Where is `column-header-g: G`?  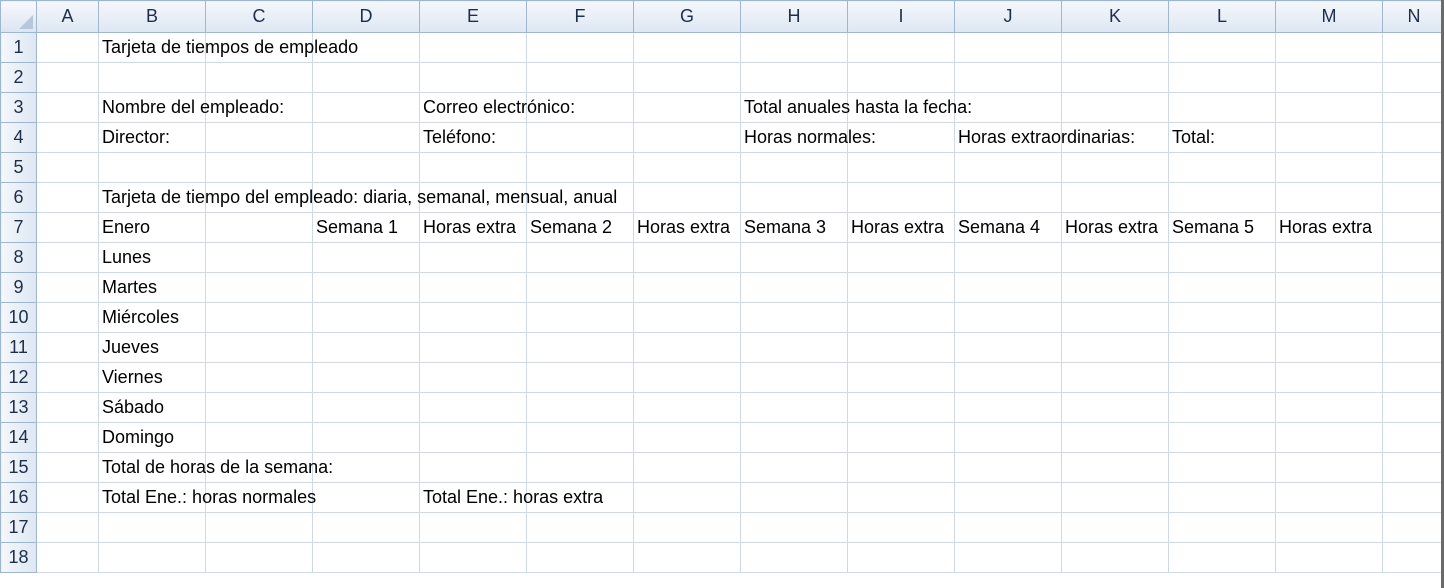 column-header-g: G is located at coordinates (687, 16).